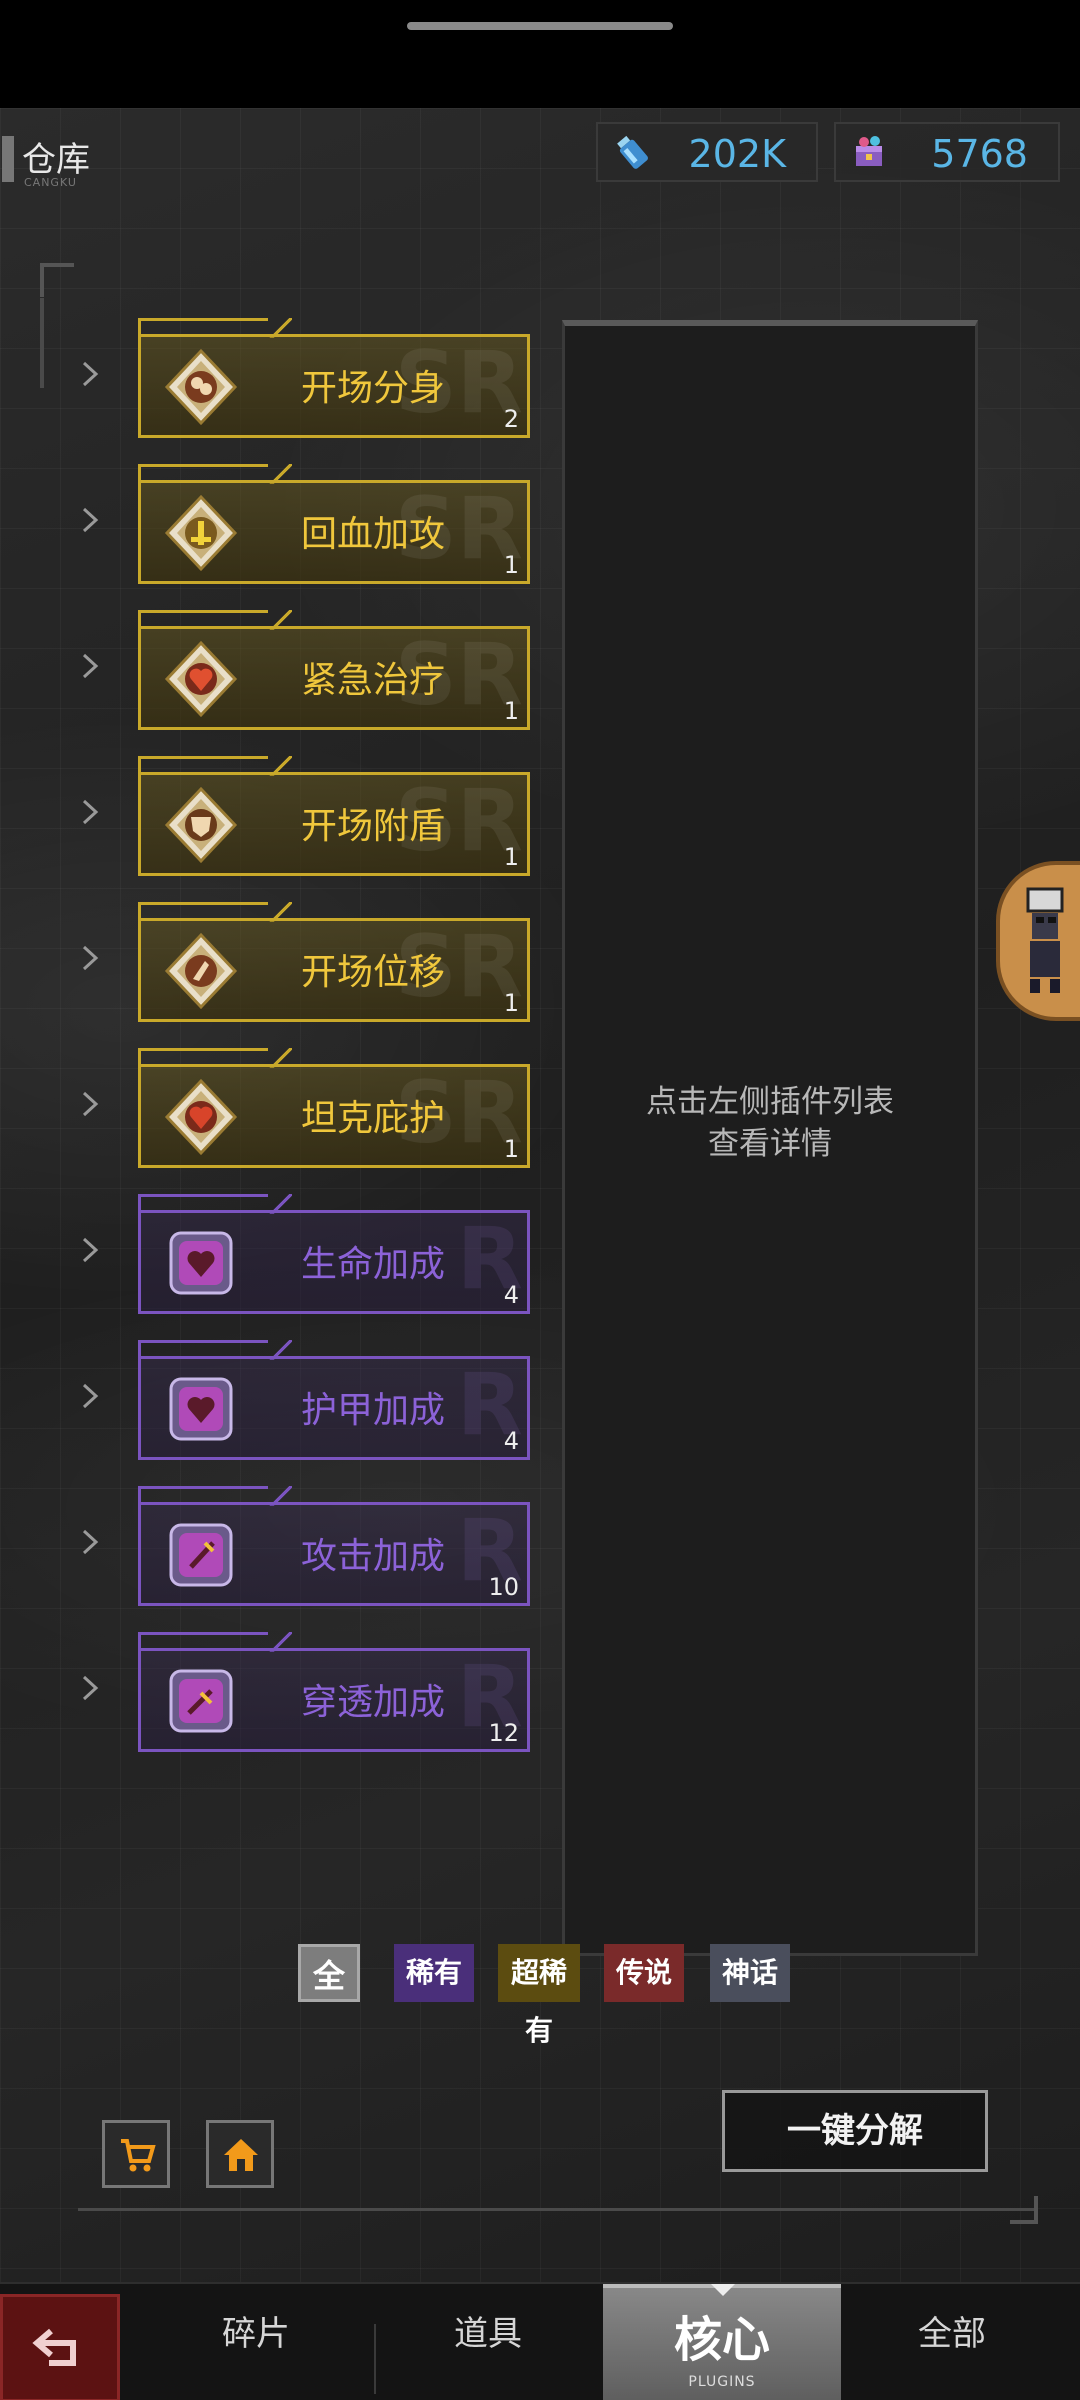 This screenshot has height=2400, width=1080. Describe the element at coordinates (372, 972) in the screenshot. I see `plugin-name: 开场位移` at that location.